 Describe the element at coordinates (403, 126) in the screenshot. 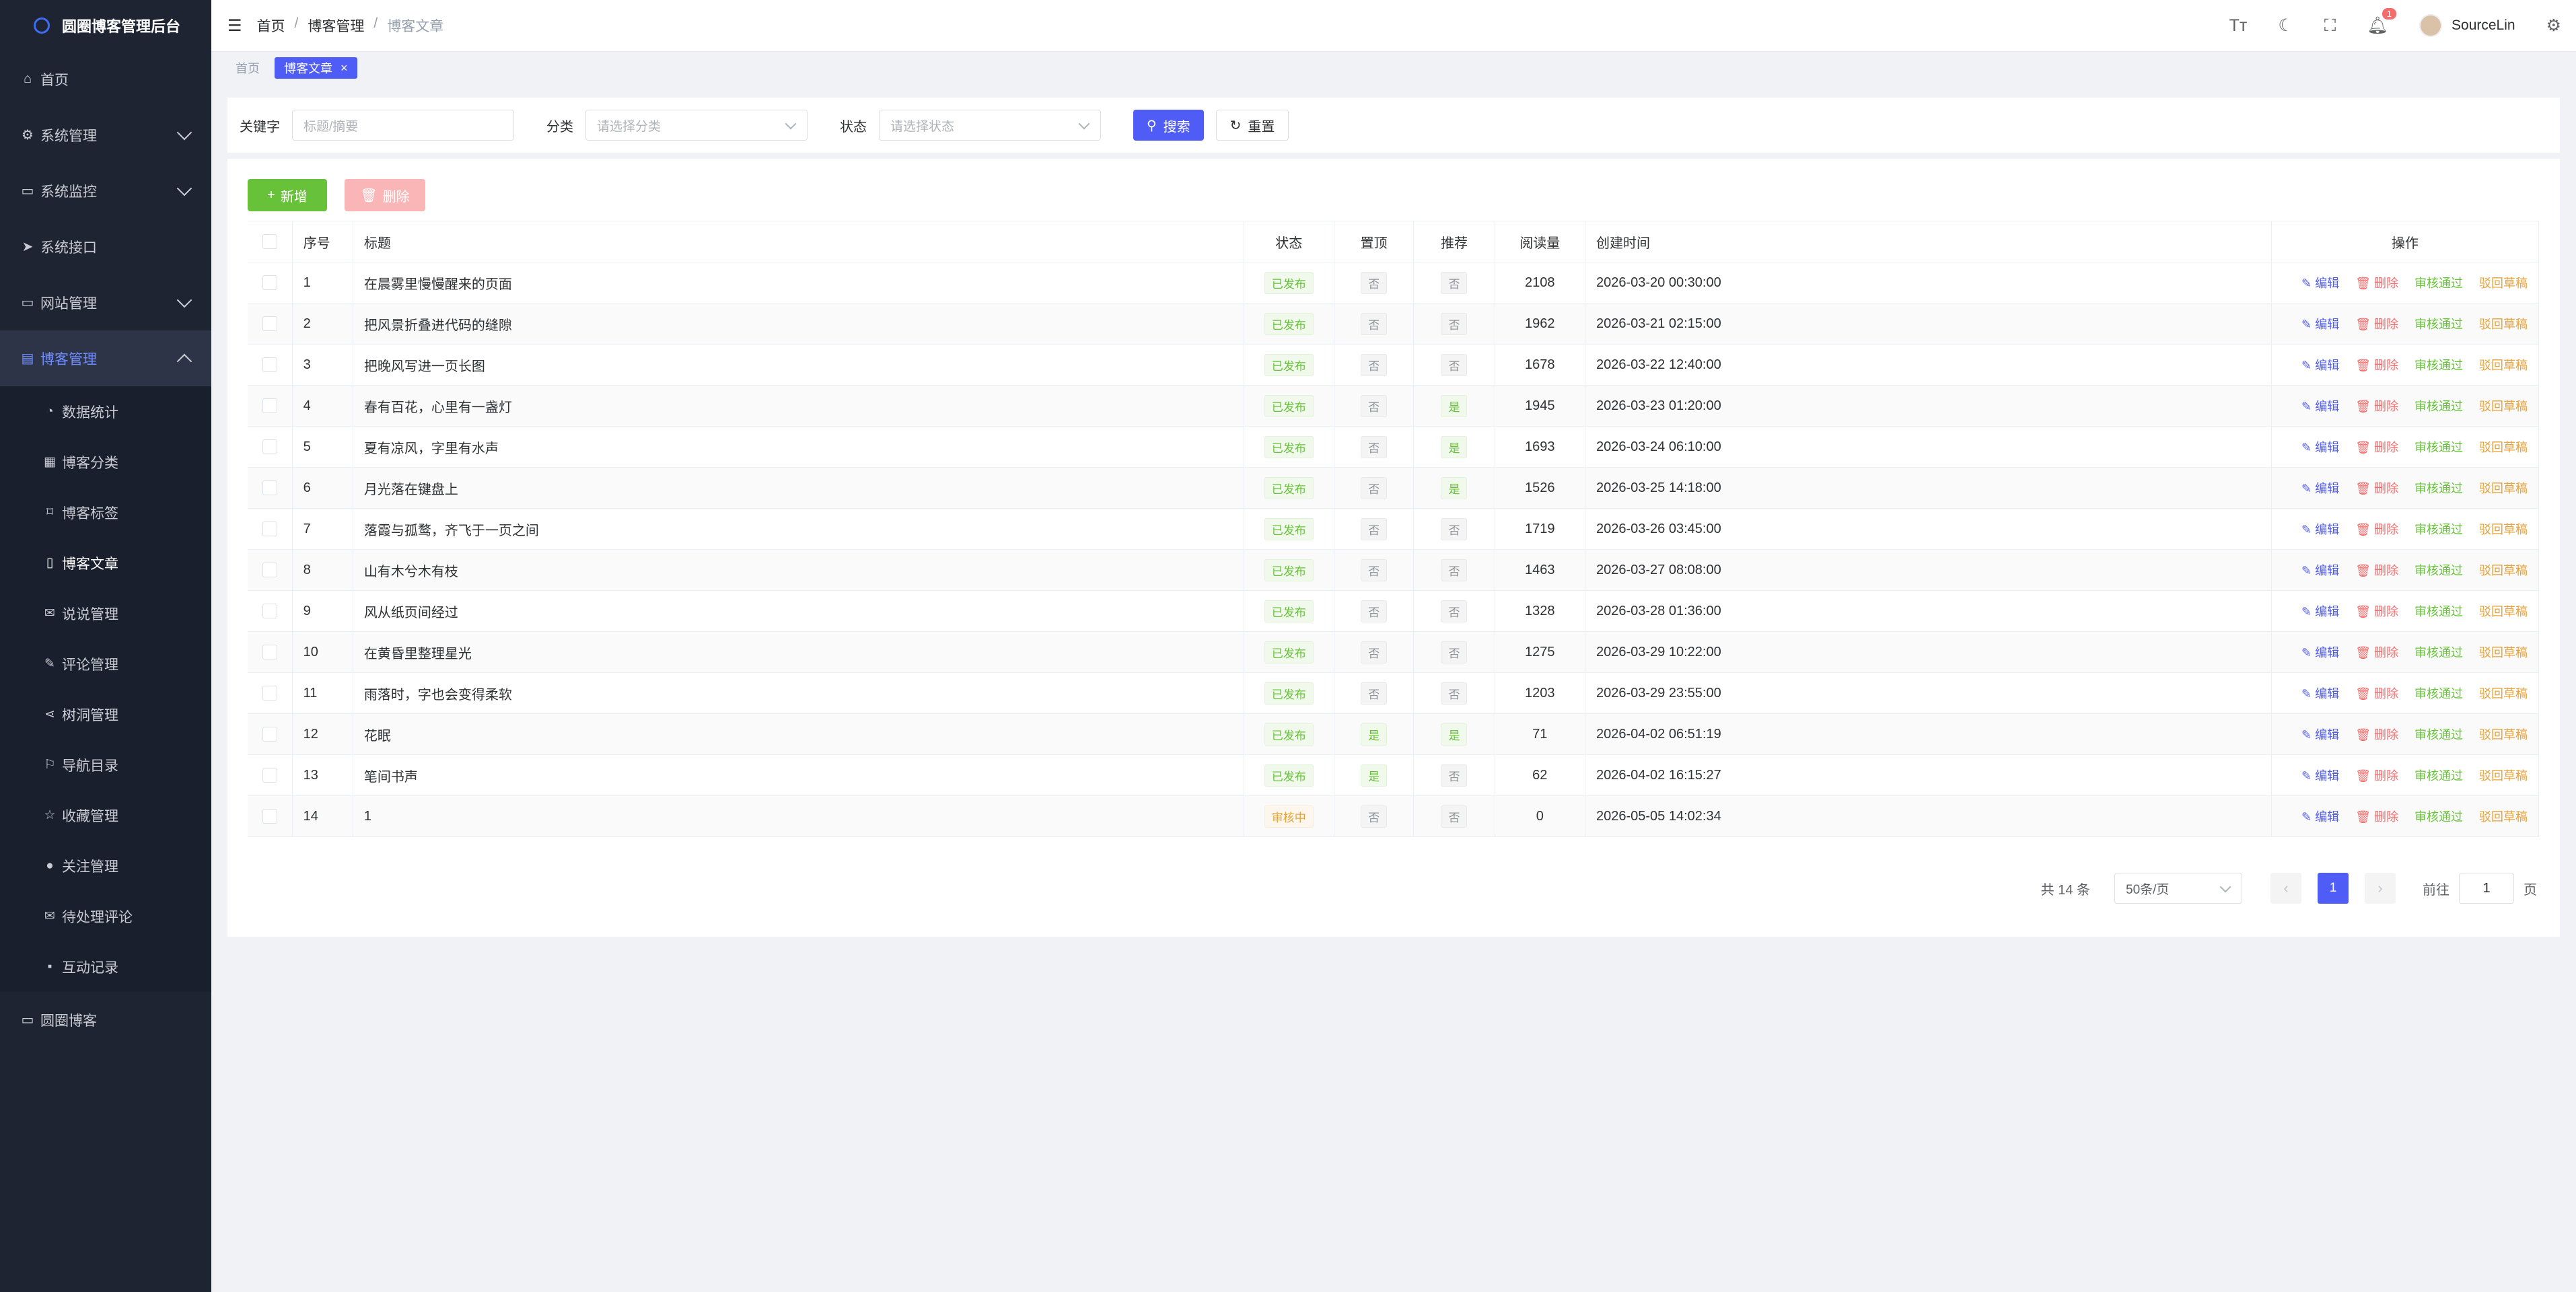

I see `keyword-input: 标题/摘要` at that location.